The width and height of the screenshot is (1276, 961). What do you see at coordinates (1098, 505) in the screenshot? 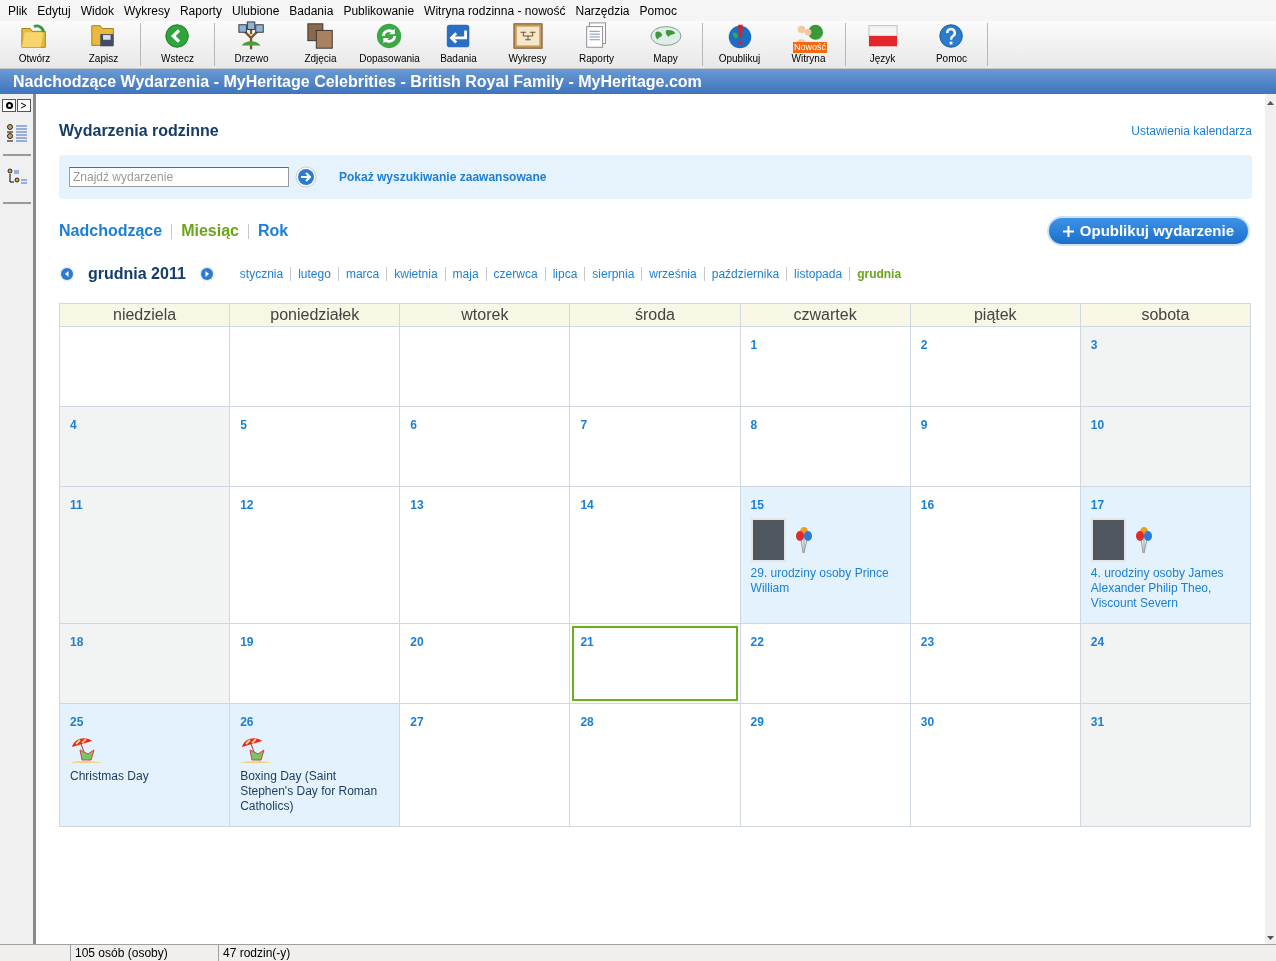
I see `day-number: 17` at bounding box center [1098, 505].